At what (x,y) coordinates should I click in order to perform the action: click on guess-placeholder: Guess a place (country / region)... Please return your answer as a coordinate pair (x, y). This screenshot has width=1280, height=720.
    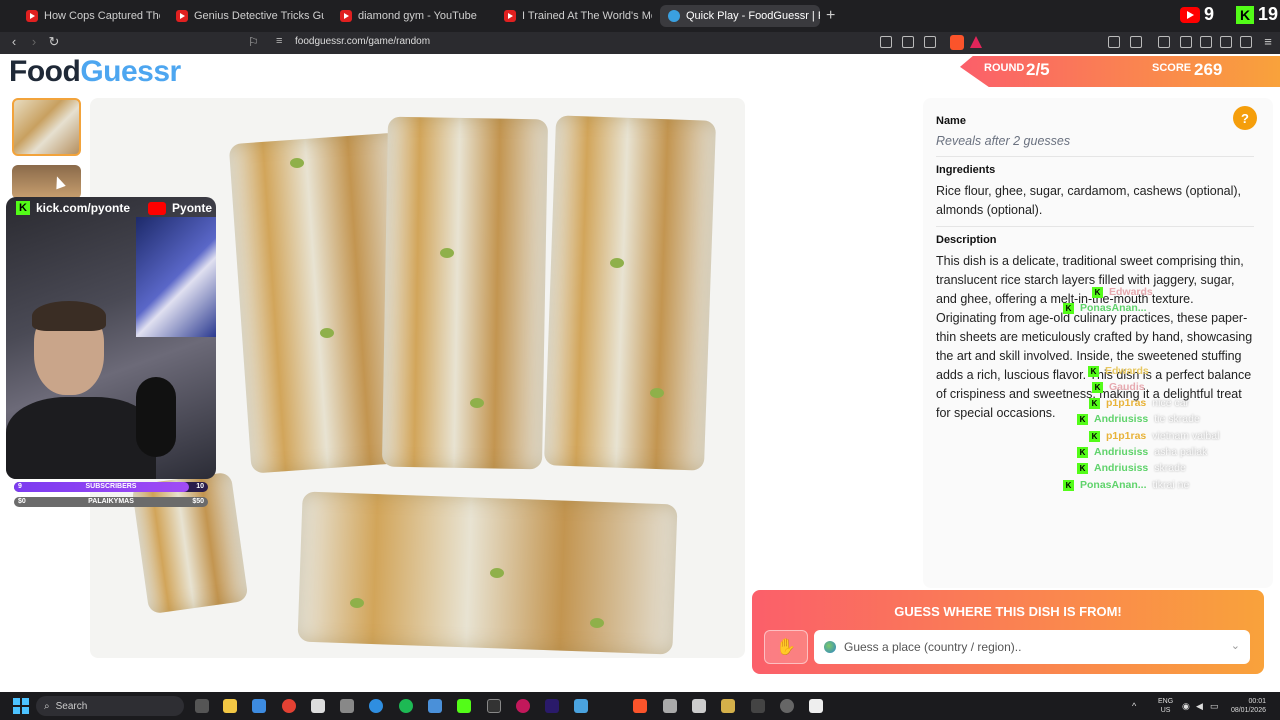
    Looking at the image, I should click on (933, 647).